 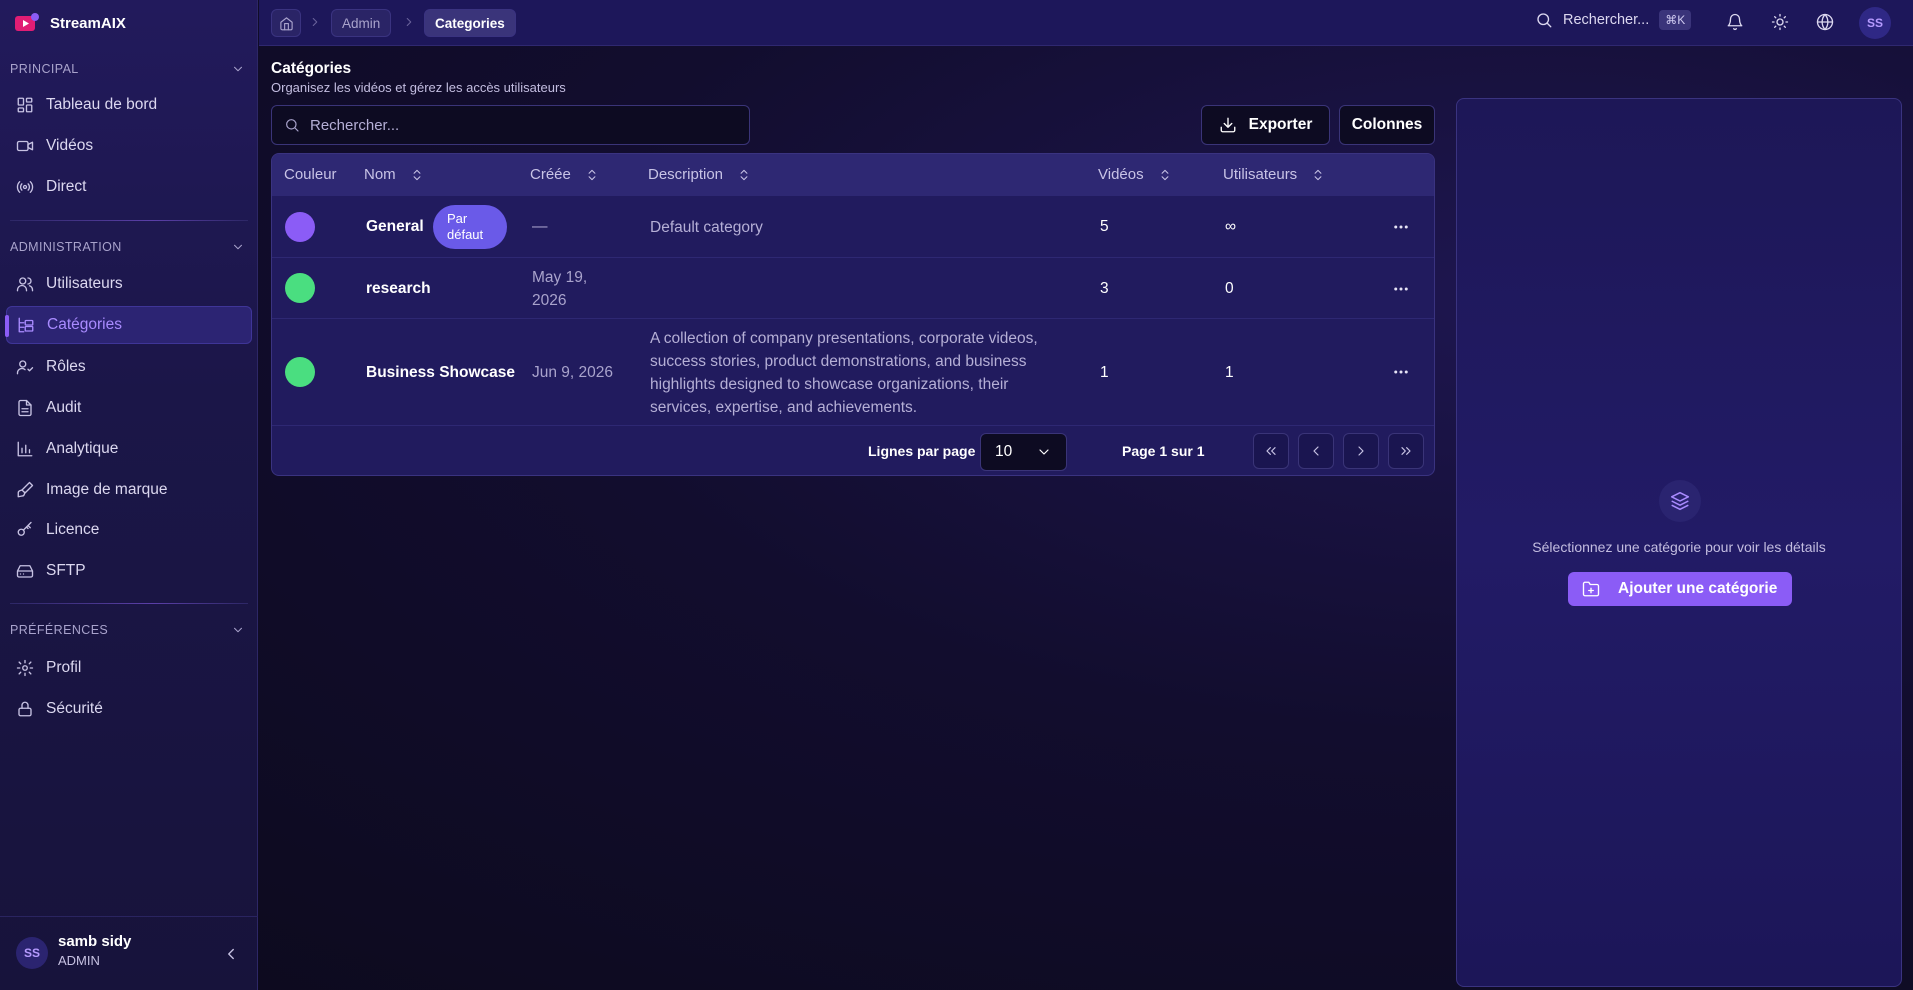 What do you see at coordinates (1104, 226) in the screenshot?
I see `category-videos-count: 5` at bounding box center [1104, 226].